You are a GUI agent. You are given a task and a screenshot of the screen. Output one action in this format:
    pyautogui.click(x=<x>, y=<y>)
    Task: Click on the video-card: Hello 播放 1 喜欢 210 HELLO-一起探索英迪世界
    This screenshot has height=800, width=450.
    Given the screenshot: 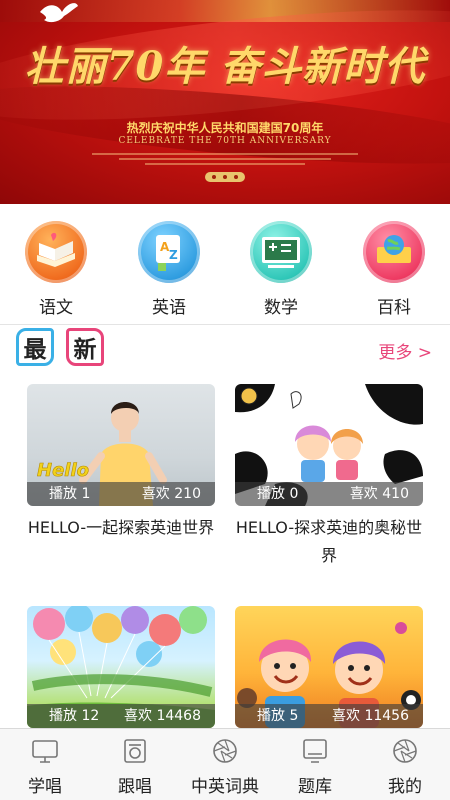 What is the action you would take?
    pyautogui.click(x=121, y=463)
    